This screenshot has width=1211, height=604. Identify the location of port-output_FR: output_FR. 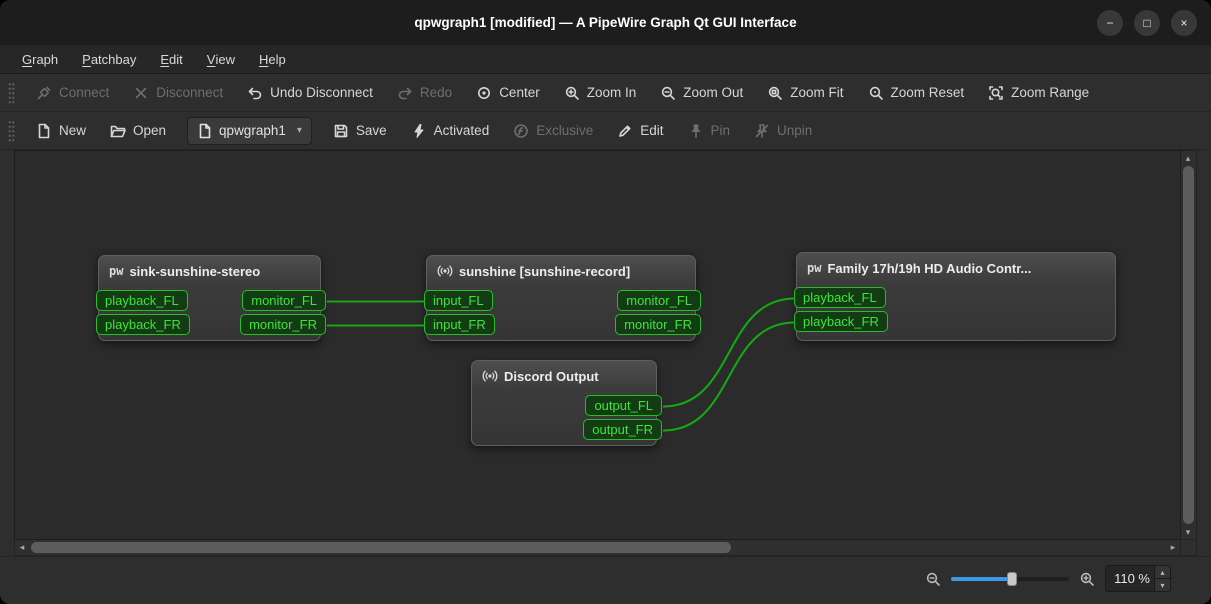
(622, 429).